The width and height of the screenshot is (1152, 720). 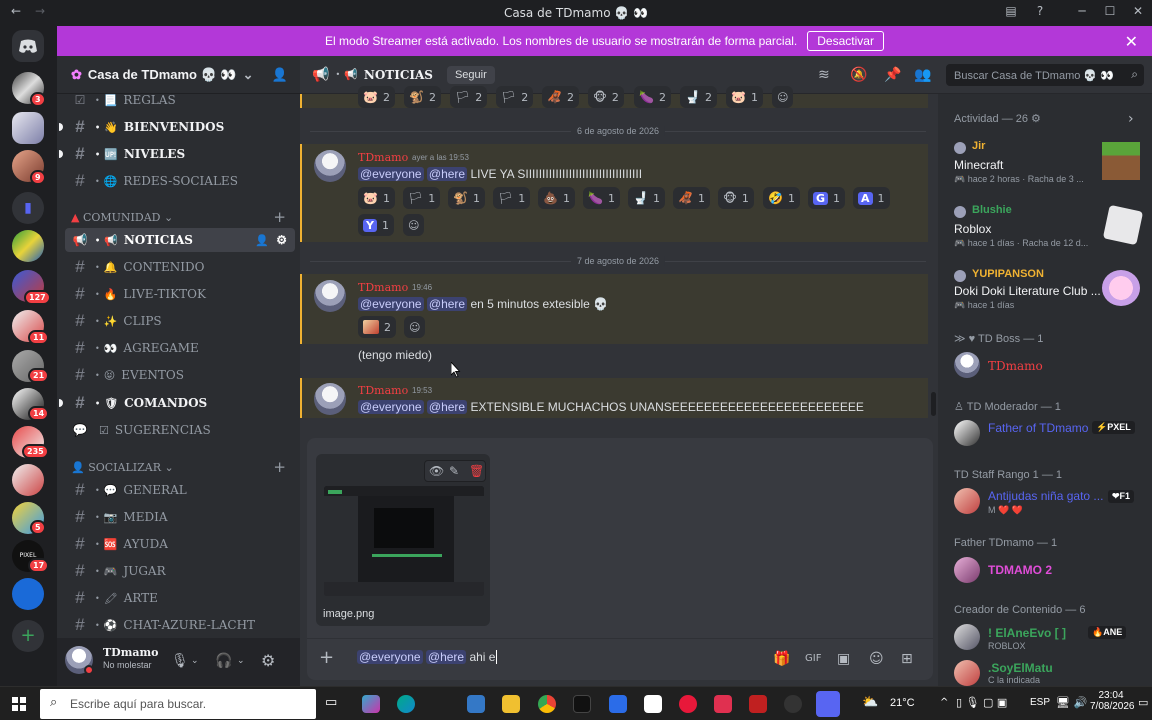 What do you see at coordinates (618, 704) in the screenshot?
I see `roblox-taskbar-icon` at bounding box center [618, 704].